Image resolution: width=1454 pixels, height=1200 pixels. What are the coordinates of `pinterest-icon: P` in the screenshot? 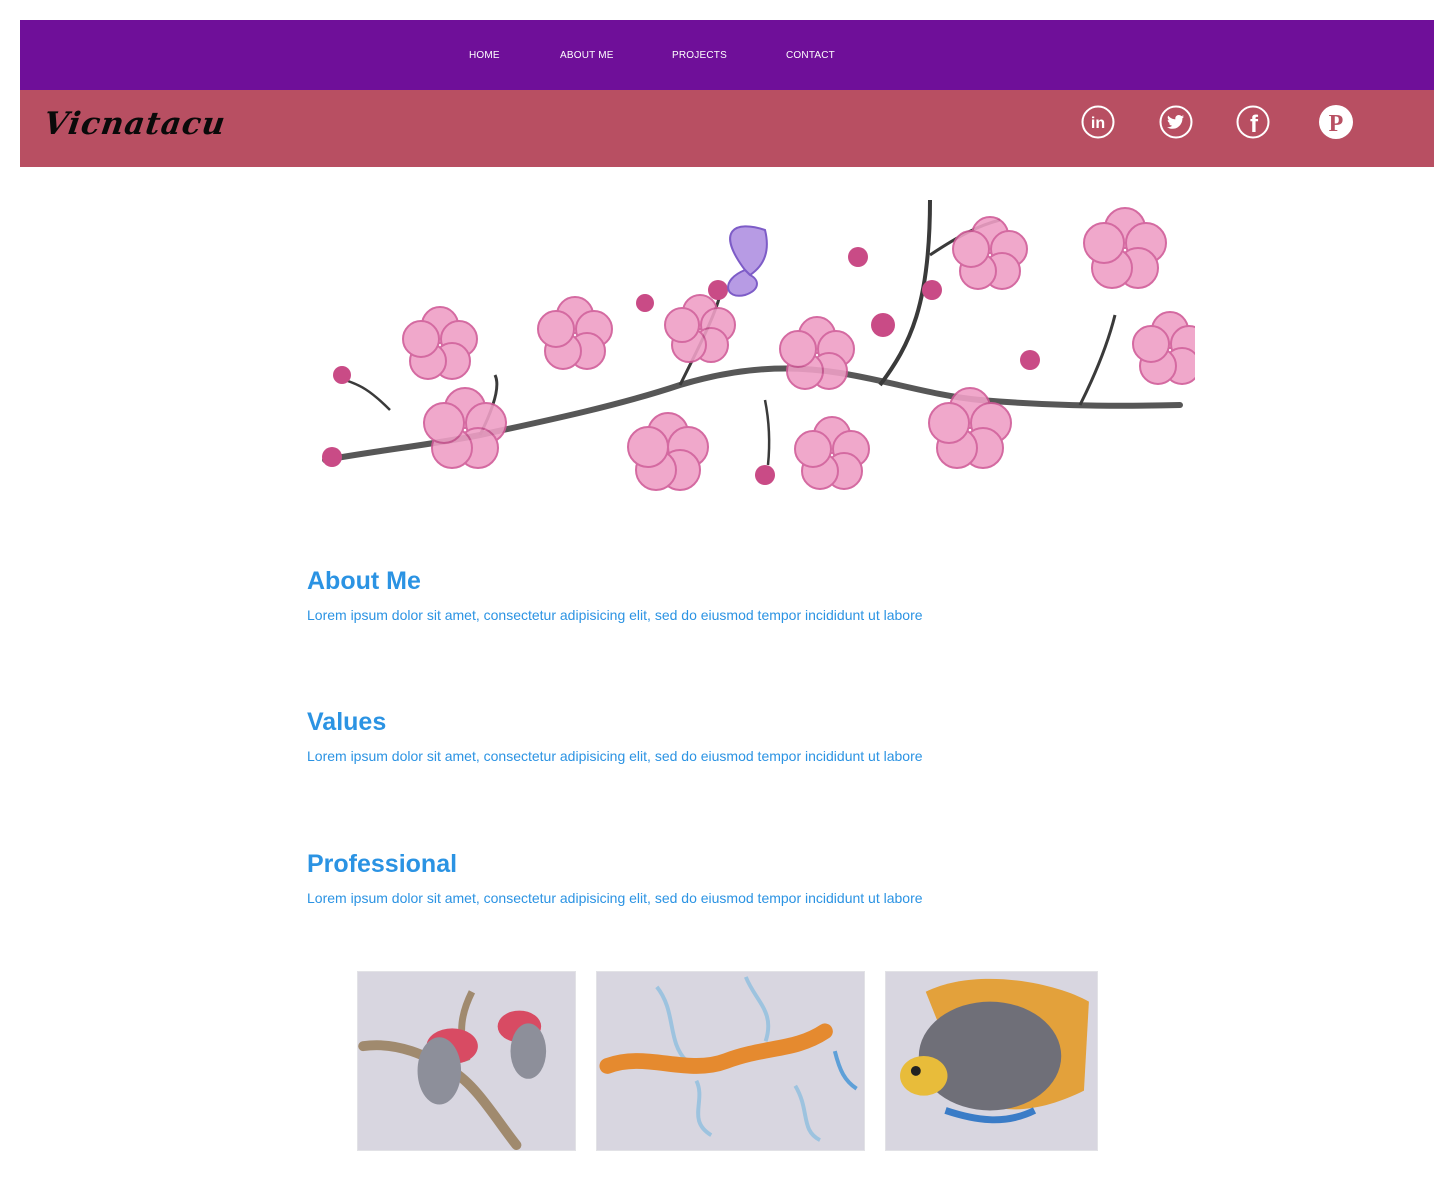 It's located at (1336, 122).